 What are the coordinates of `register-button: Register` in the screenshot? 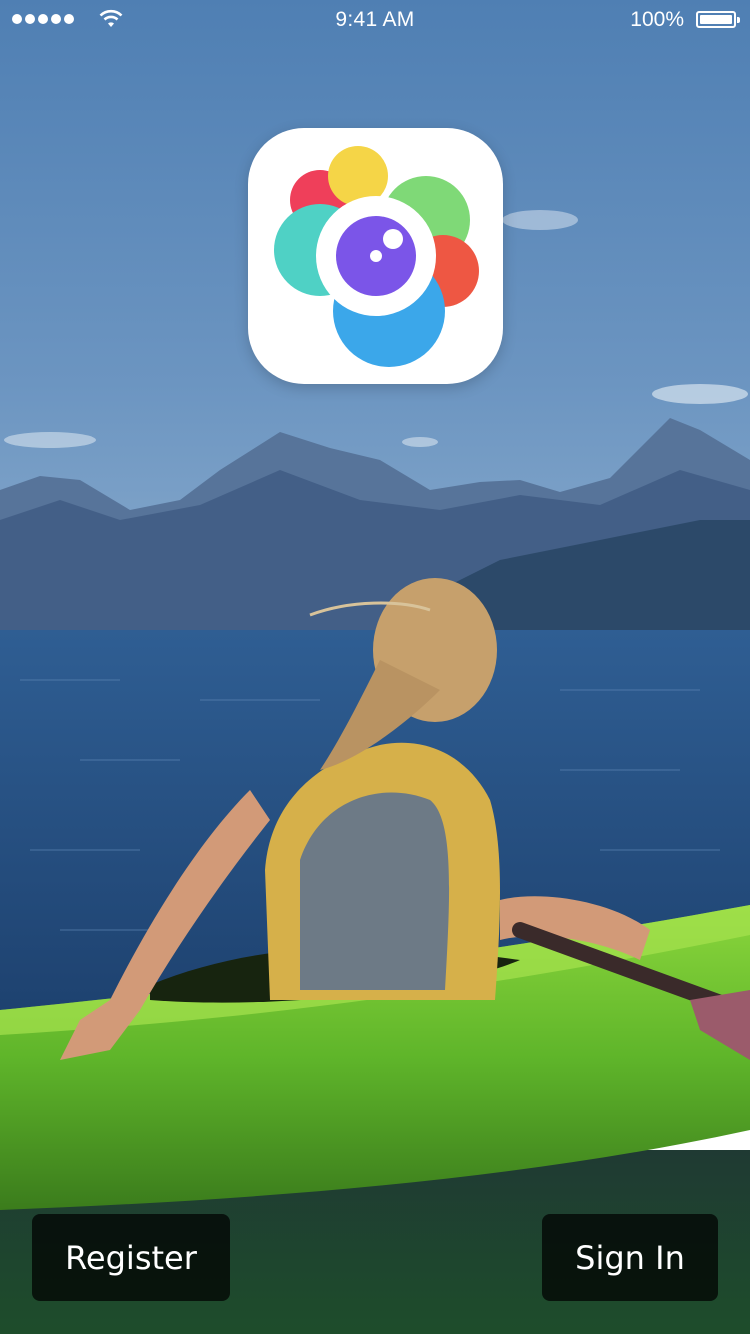 It's located at (131, 1257).